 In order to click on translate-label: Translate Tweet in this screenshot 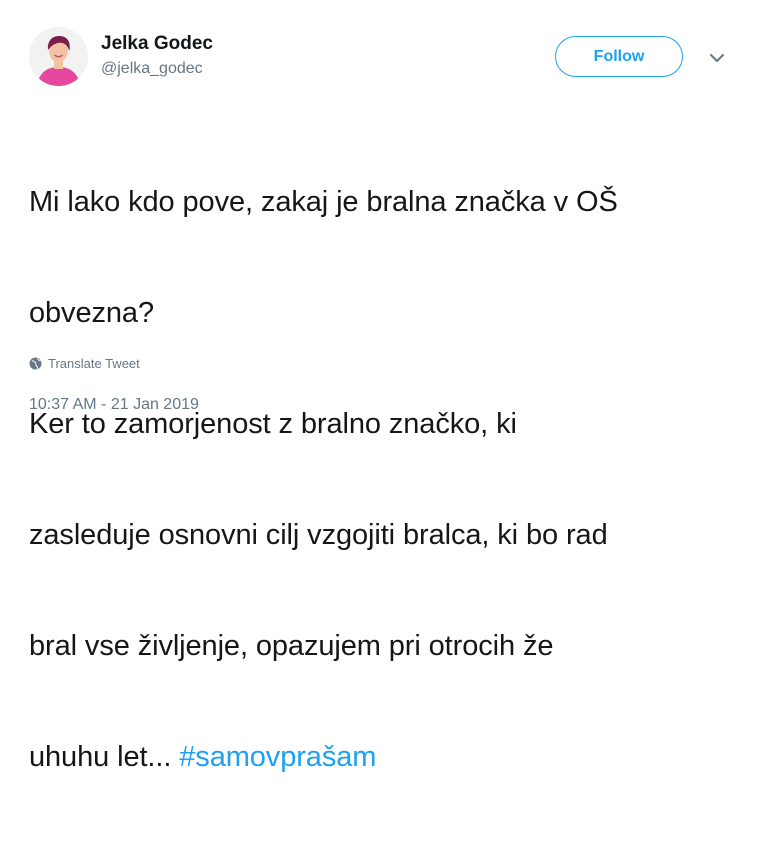, I will do `click(94, 363)`.